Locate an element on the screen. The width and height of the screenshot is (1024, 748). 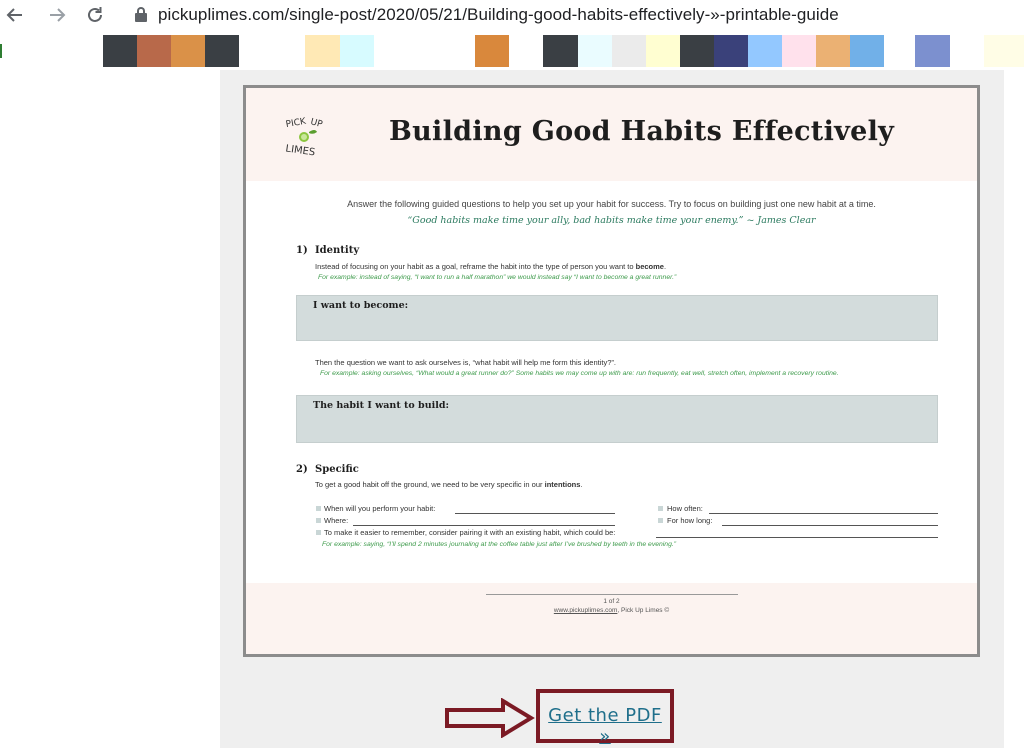
footer-site-link: www.pickuplimes.com is located at coordinates (586, 610).